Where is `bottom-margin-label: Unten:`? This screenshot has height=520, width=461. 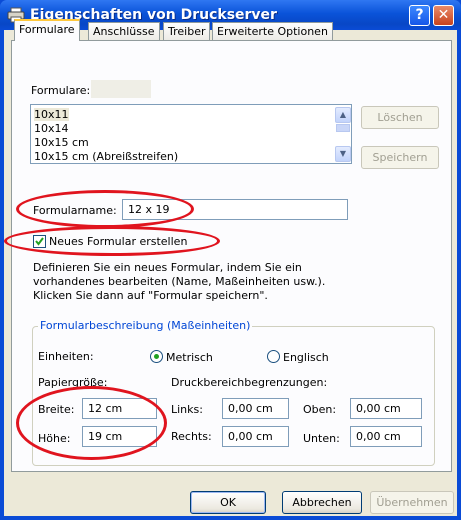 bottom-margin-label: Unten: is located at coordinates (321, 438).